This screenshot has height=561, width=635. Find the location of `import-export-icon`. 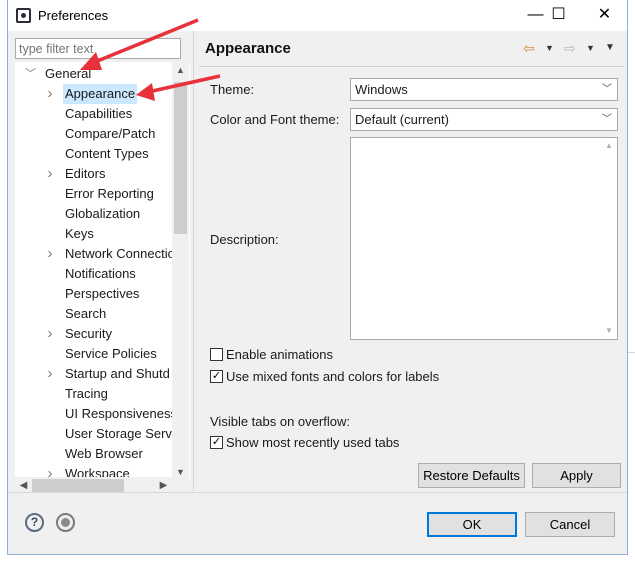

import-export-icon is located at coordinates (65, 522).